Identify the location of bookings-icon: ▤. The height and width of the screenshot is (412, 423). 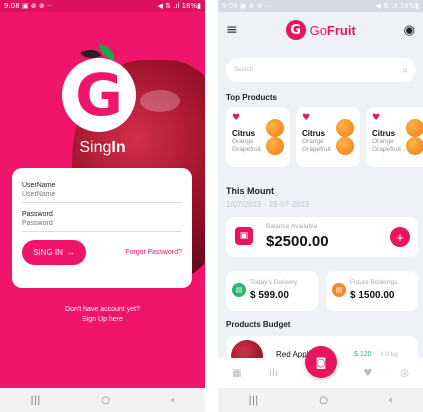
(339, 290).